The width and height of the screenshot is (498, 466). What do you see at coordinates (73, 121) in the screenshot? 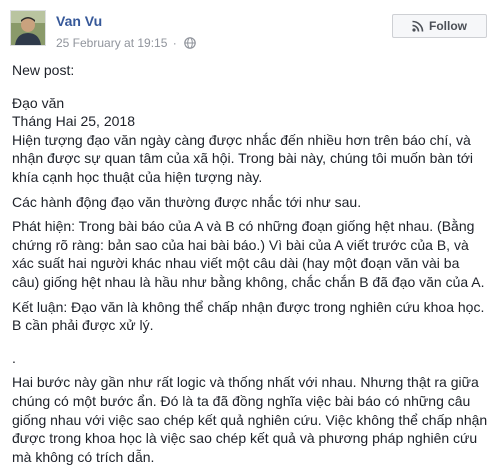
I see `article-date: Tháng Hai 25, 2018` at bounding box center [73, 121].